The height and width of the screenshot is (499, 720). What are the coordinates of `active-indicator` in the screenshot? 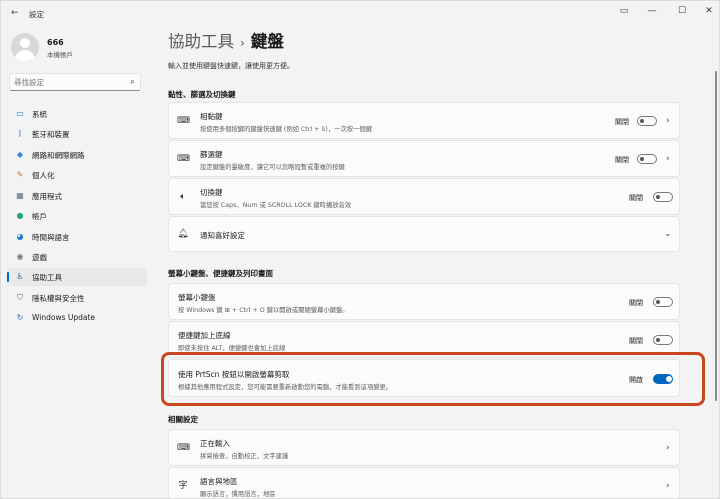 It's located at (8, 277).